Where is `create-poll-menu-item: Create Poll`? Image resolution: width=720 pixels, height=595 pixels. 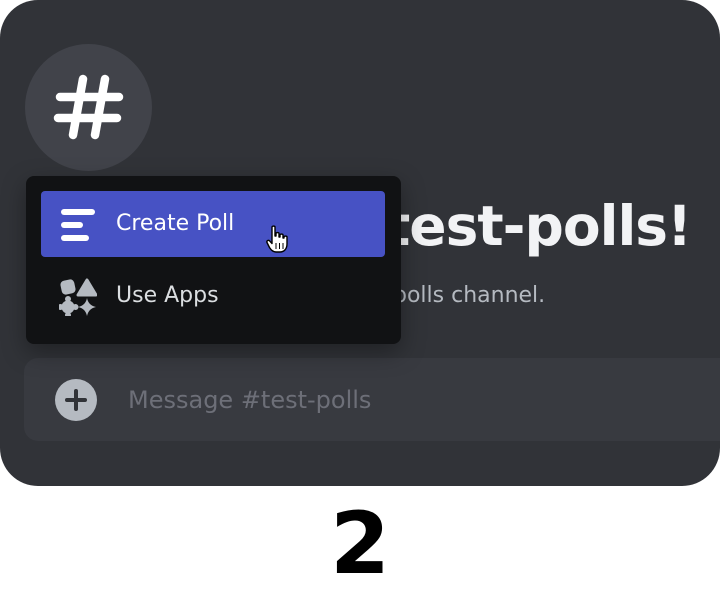
create-poll-menu-item: Create Poll is located at coordinates (213, 224).